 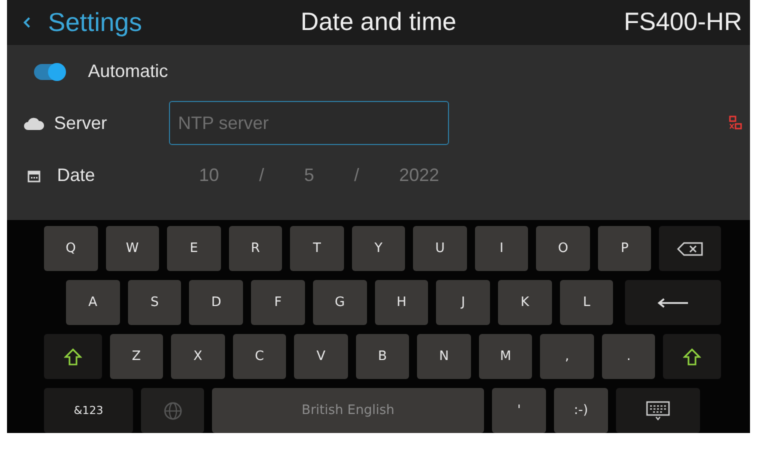 What do you see at coordinates (81, 123) in the screenshot?
I see `server-label: Server` at bounding box center [81, 123].